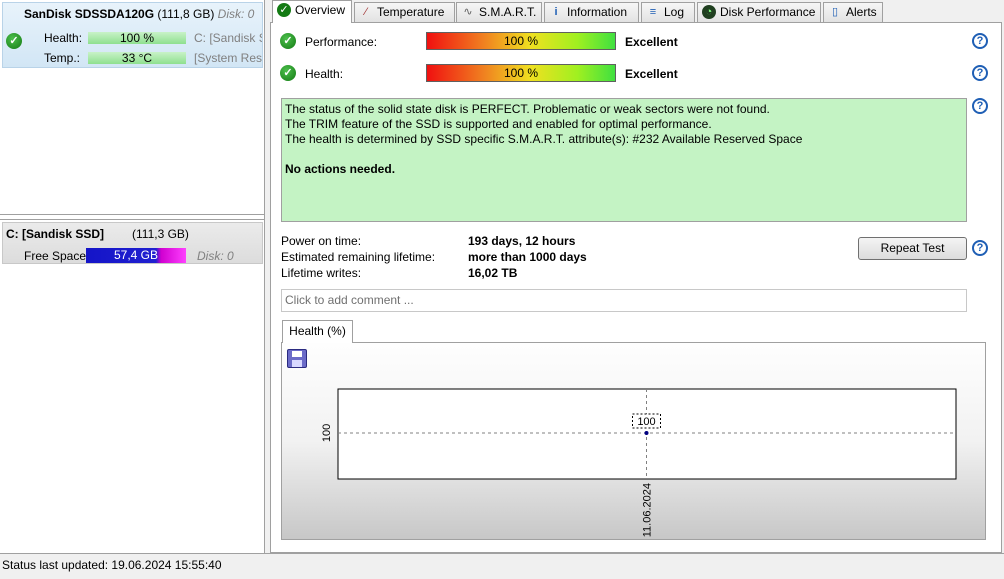 The width and height of the screenshot is (1004, 579). I want to click on disk-temp-label: Temp.:, so click(62, 58).